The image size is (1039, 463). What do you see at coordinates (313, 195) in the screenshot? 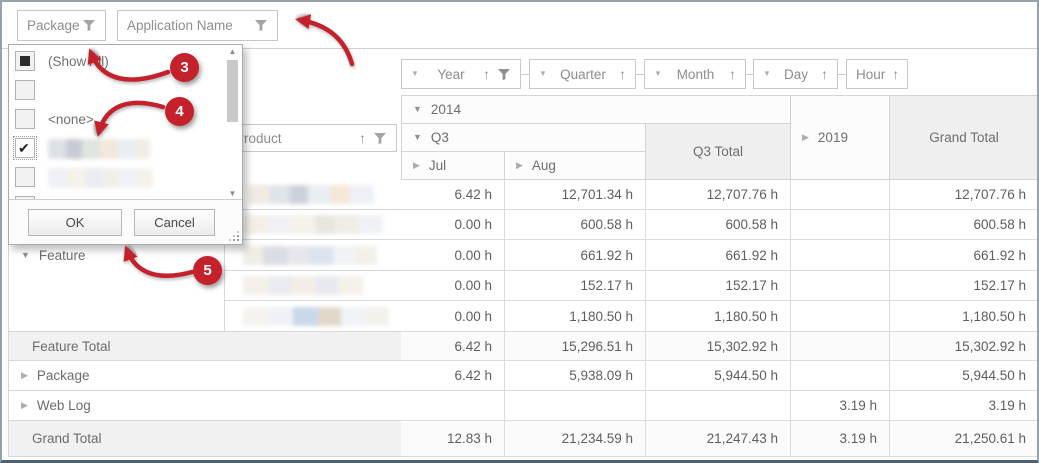
I see `row-header-product-1: ▼` at bounding box center [313, 195].